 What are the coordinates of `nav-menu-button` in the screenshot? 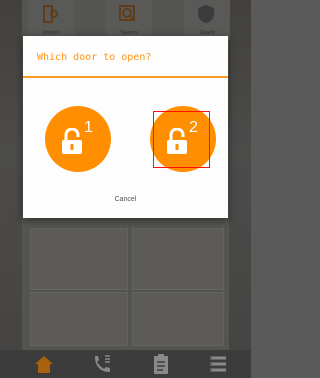 It's located at (218, 364).